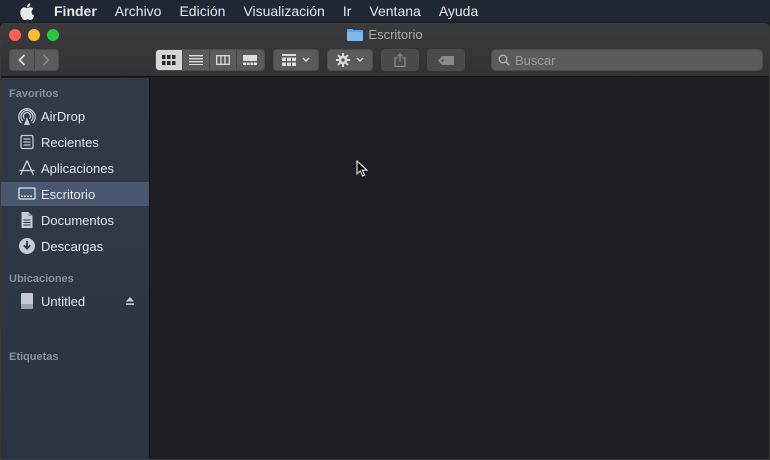 The width and height of the screenshot is (770, 460). I want to click on tag-icon, so click(446, 60).